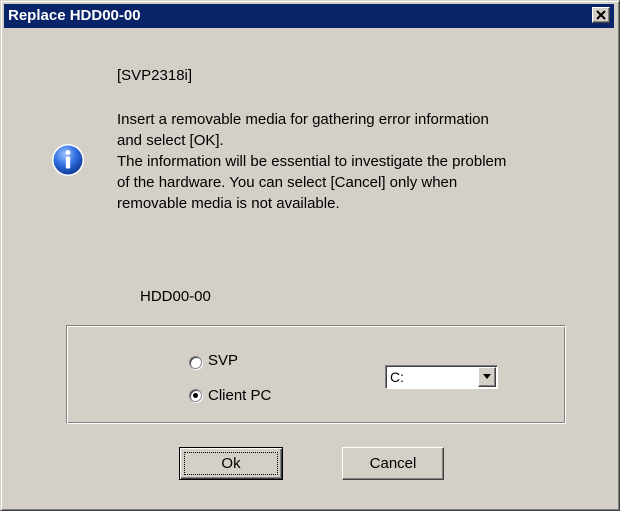 The image size is (620, 511). Describe the element at coordinates (239, 395) in the screenshot. I see `radio-client-pc-label: Client PC` at that location.